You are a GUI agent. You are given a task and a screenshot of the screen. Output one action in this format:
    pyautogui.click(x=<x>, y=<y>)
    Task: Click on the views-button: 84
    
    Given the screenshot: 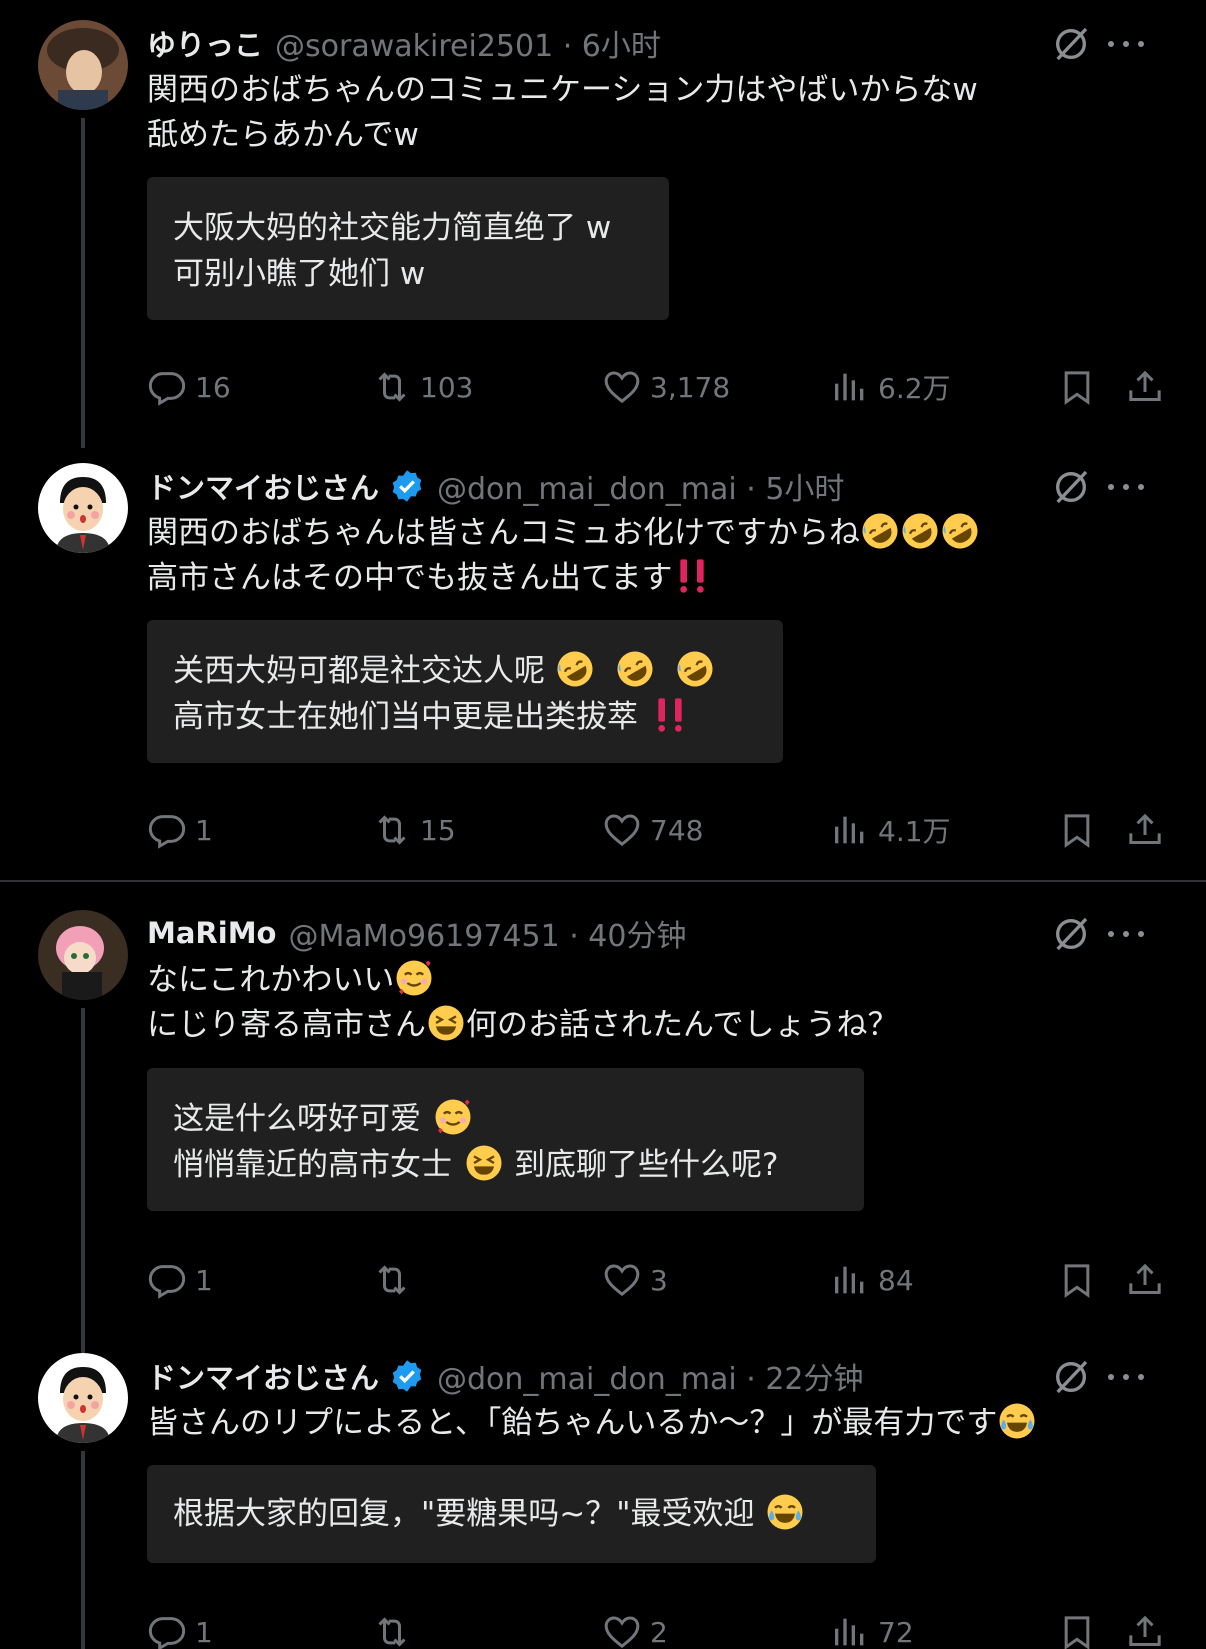 What is the action you would take?
    pyautogui.click(x=872, y=1280)
    